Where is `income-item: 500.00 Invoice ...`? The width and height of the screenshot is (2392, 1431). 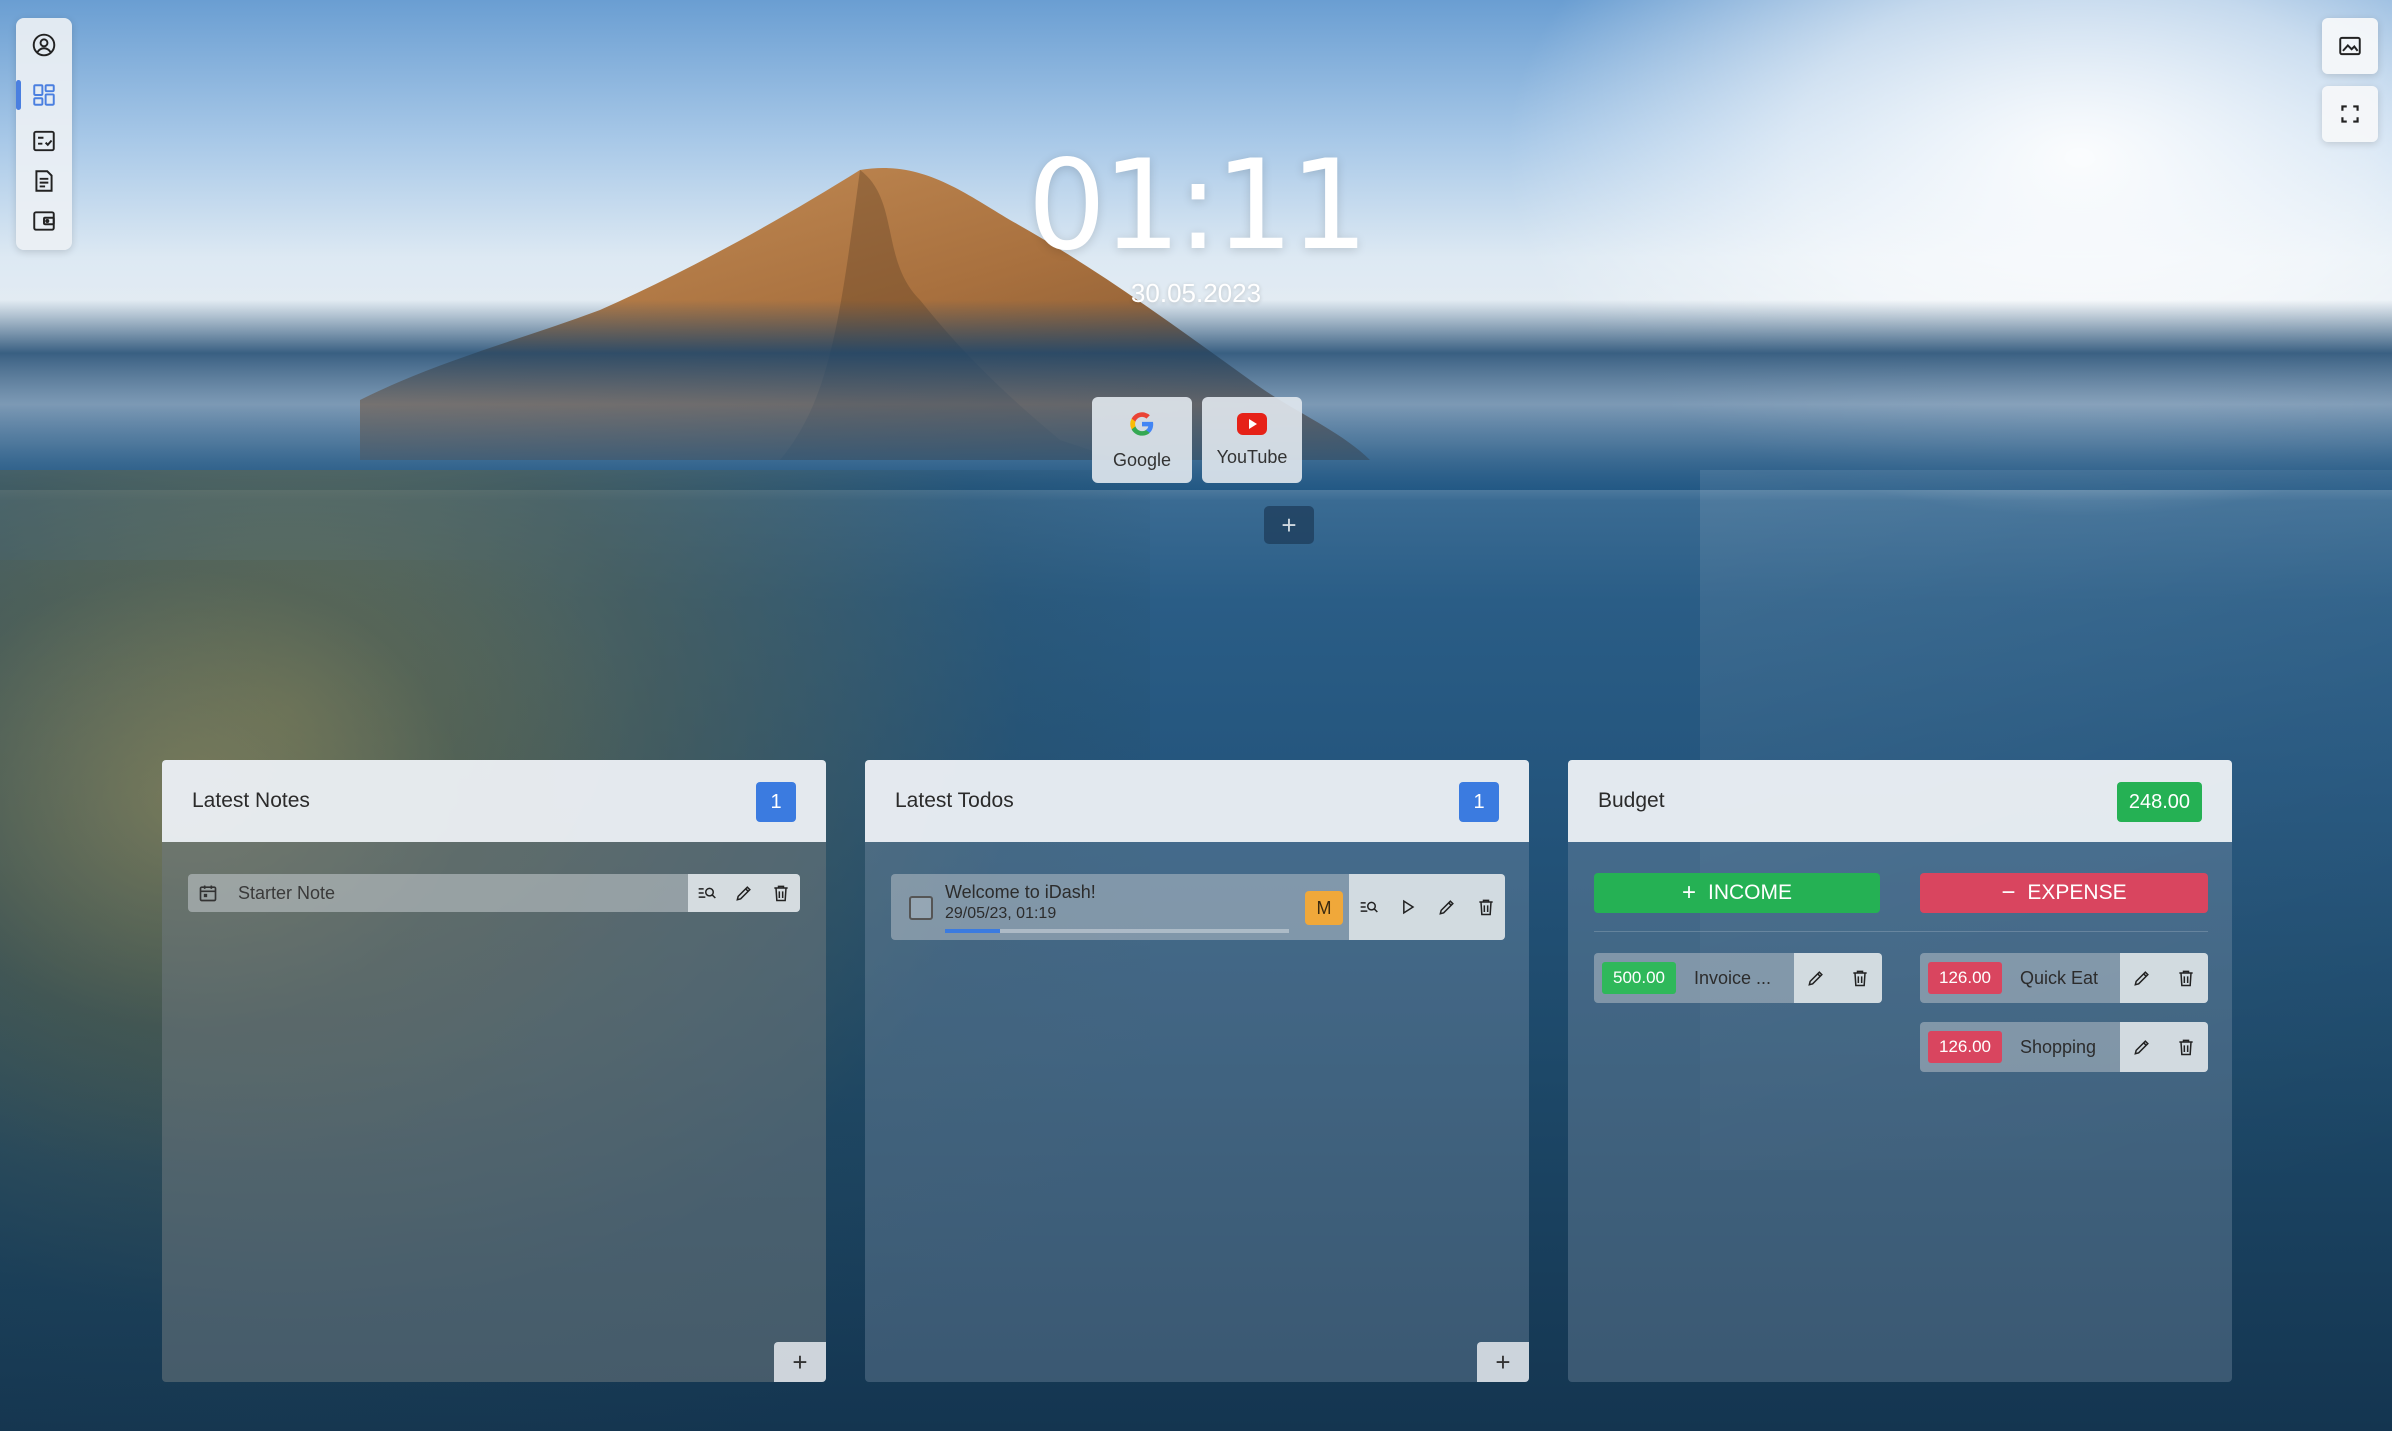 income-item: 500.00 Invoice ... is located at coordinates (1738, 978).